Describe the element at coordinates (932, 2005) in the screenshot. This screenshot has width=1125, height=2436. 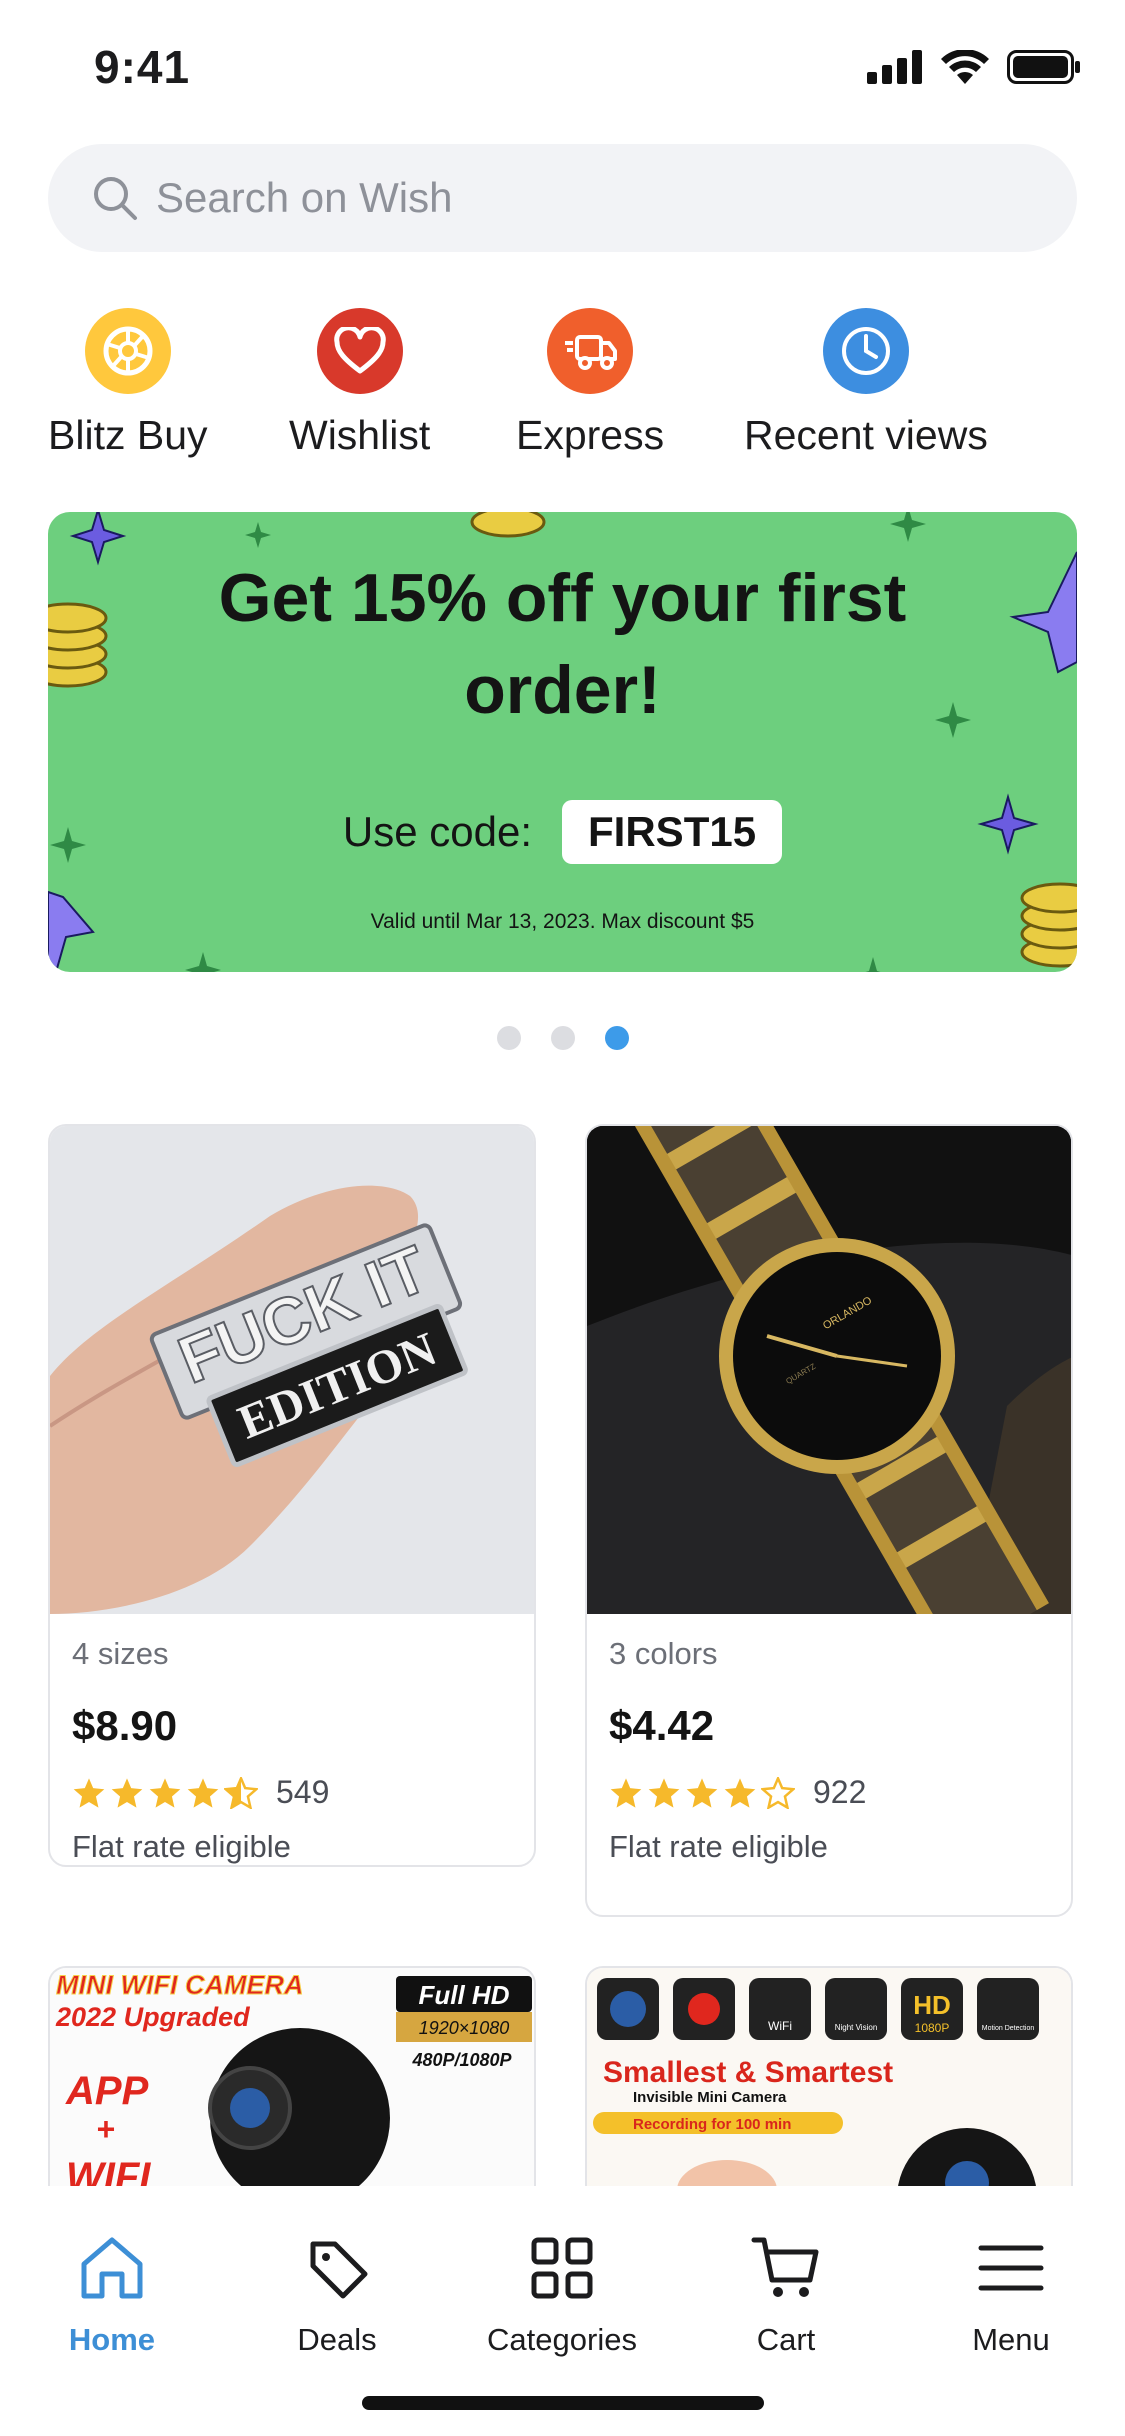
I see `camera-hd-text: HD` at that location.